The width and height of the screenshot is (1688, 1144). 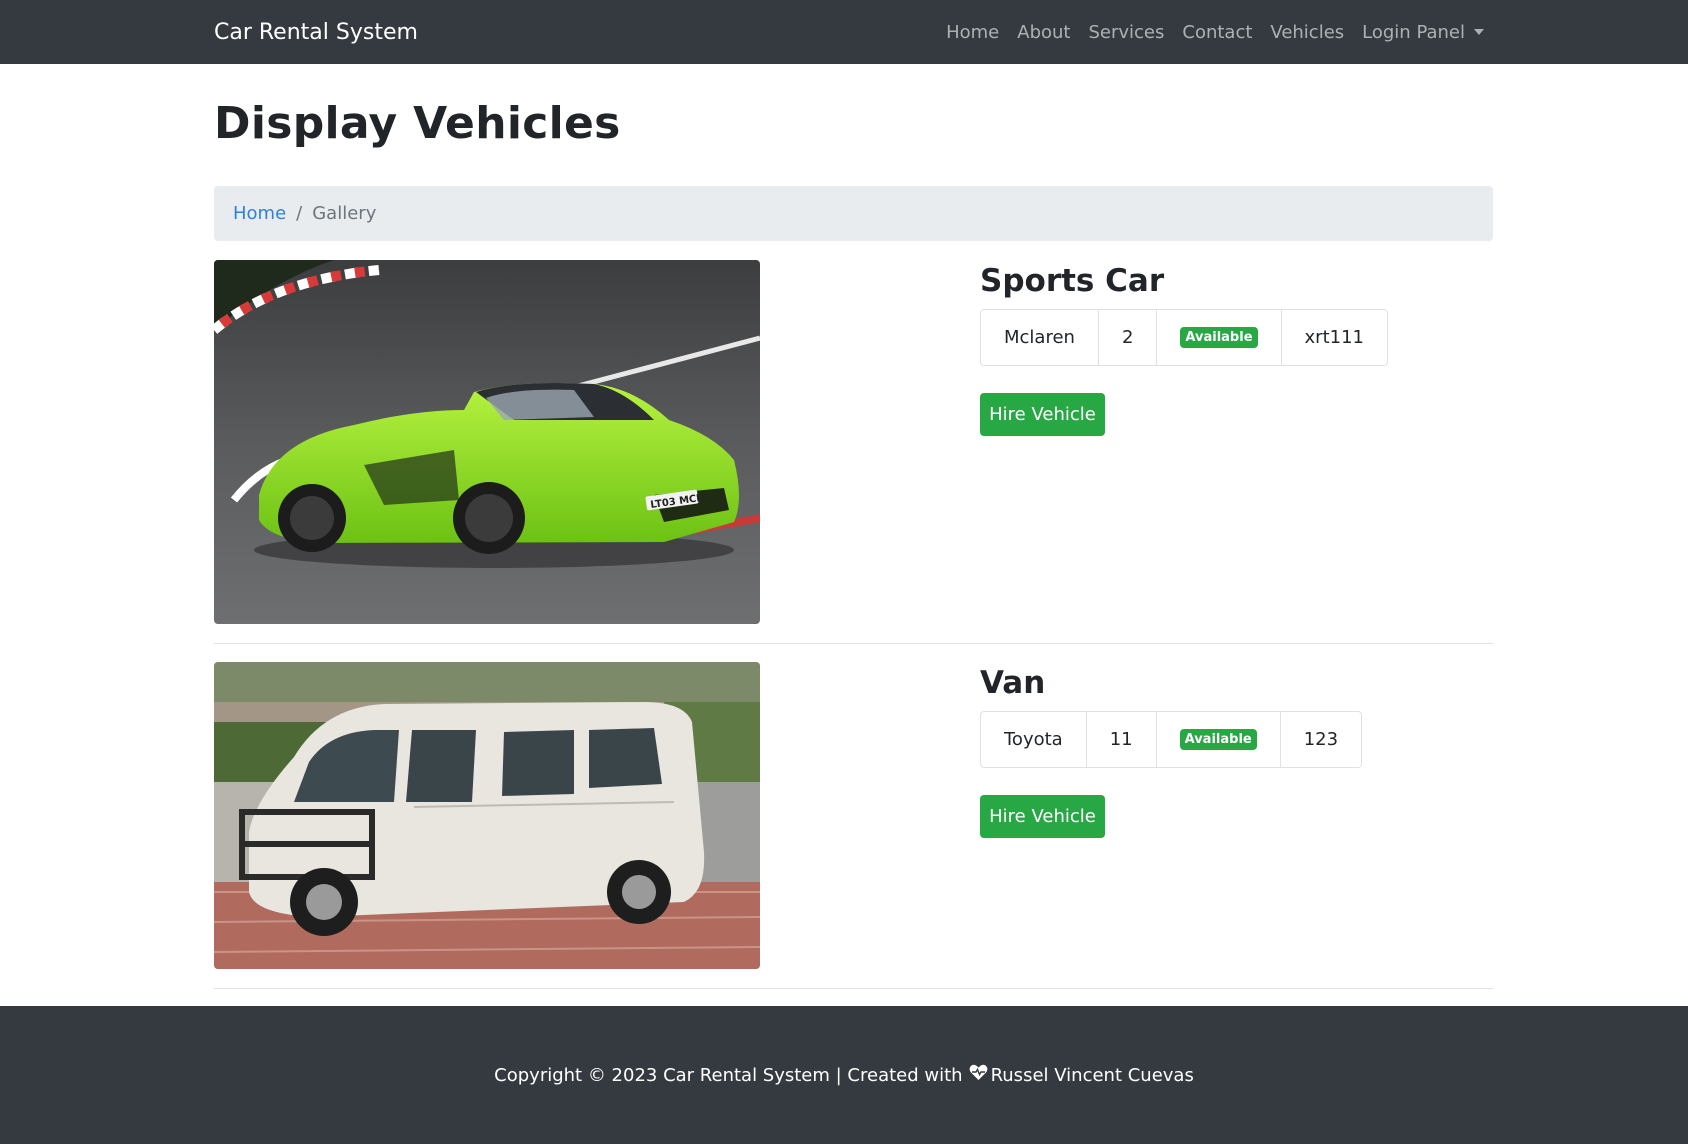 I want to click on heart-icon, so click(x=978, y=1075).